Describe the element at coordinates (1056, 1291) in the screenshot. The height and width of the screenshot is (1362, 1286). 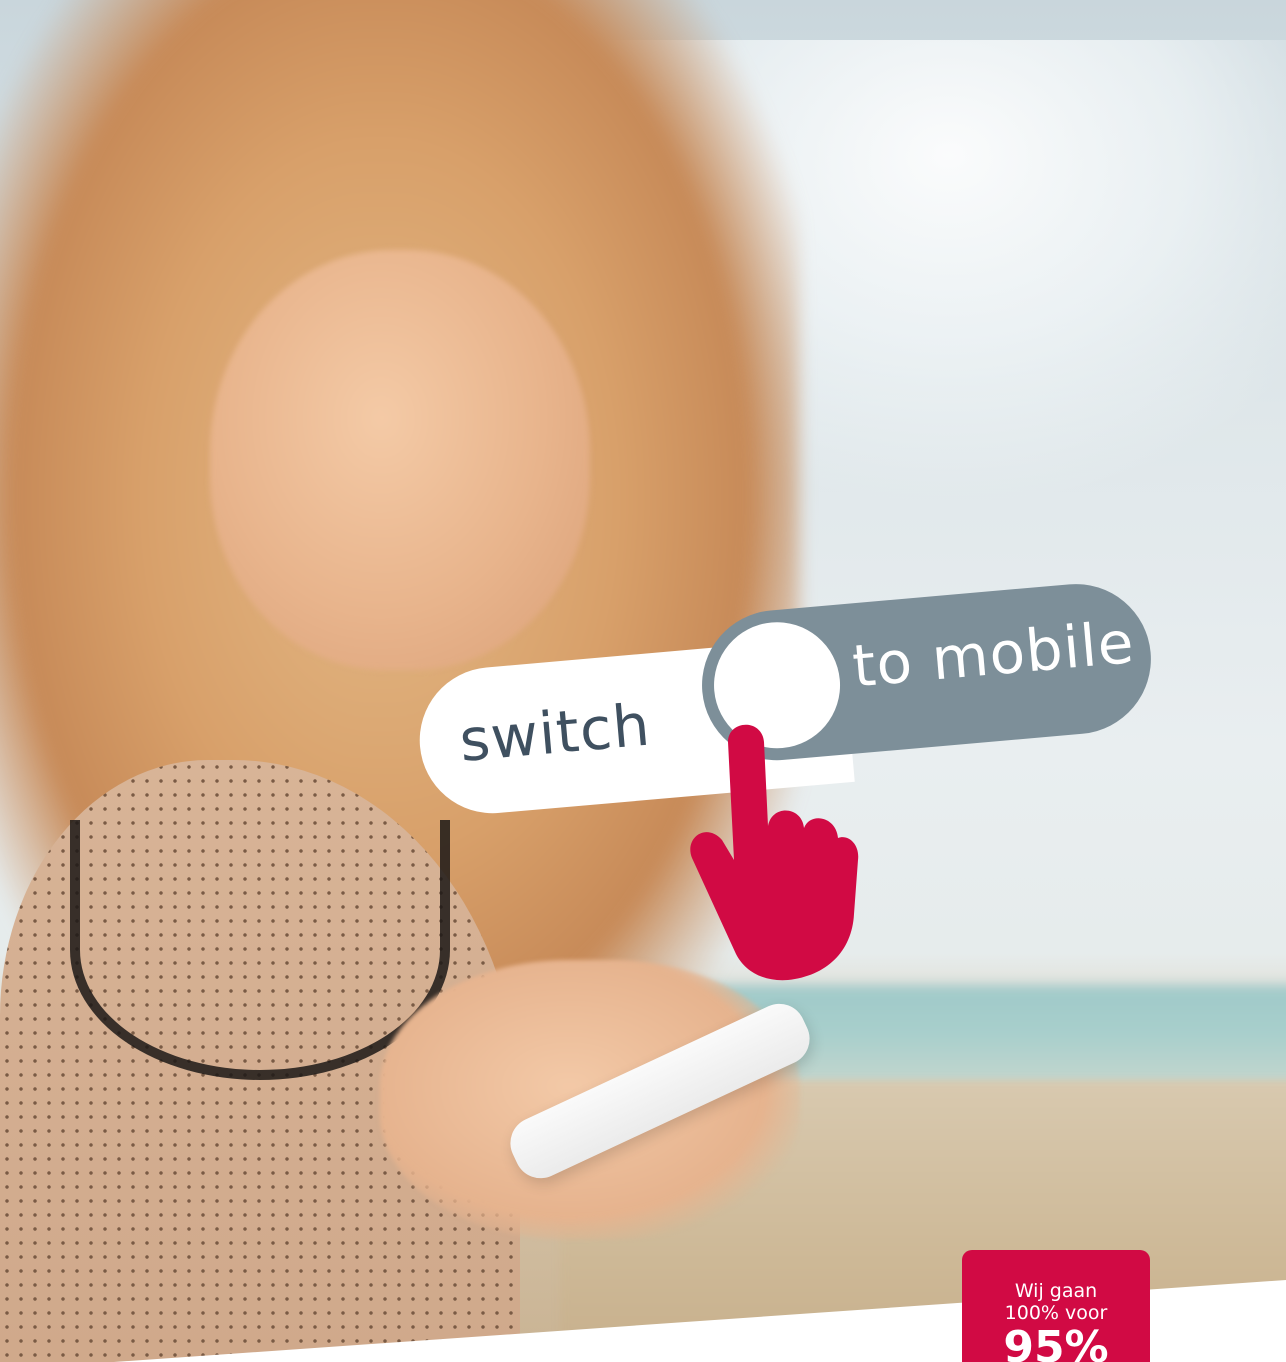
I see `badge-line-1: Wij gaan` at that location.